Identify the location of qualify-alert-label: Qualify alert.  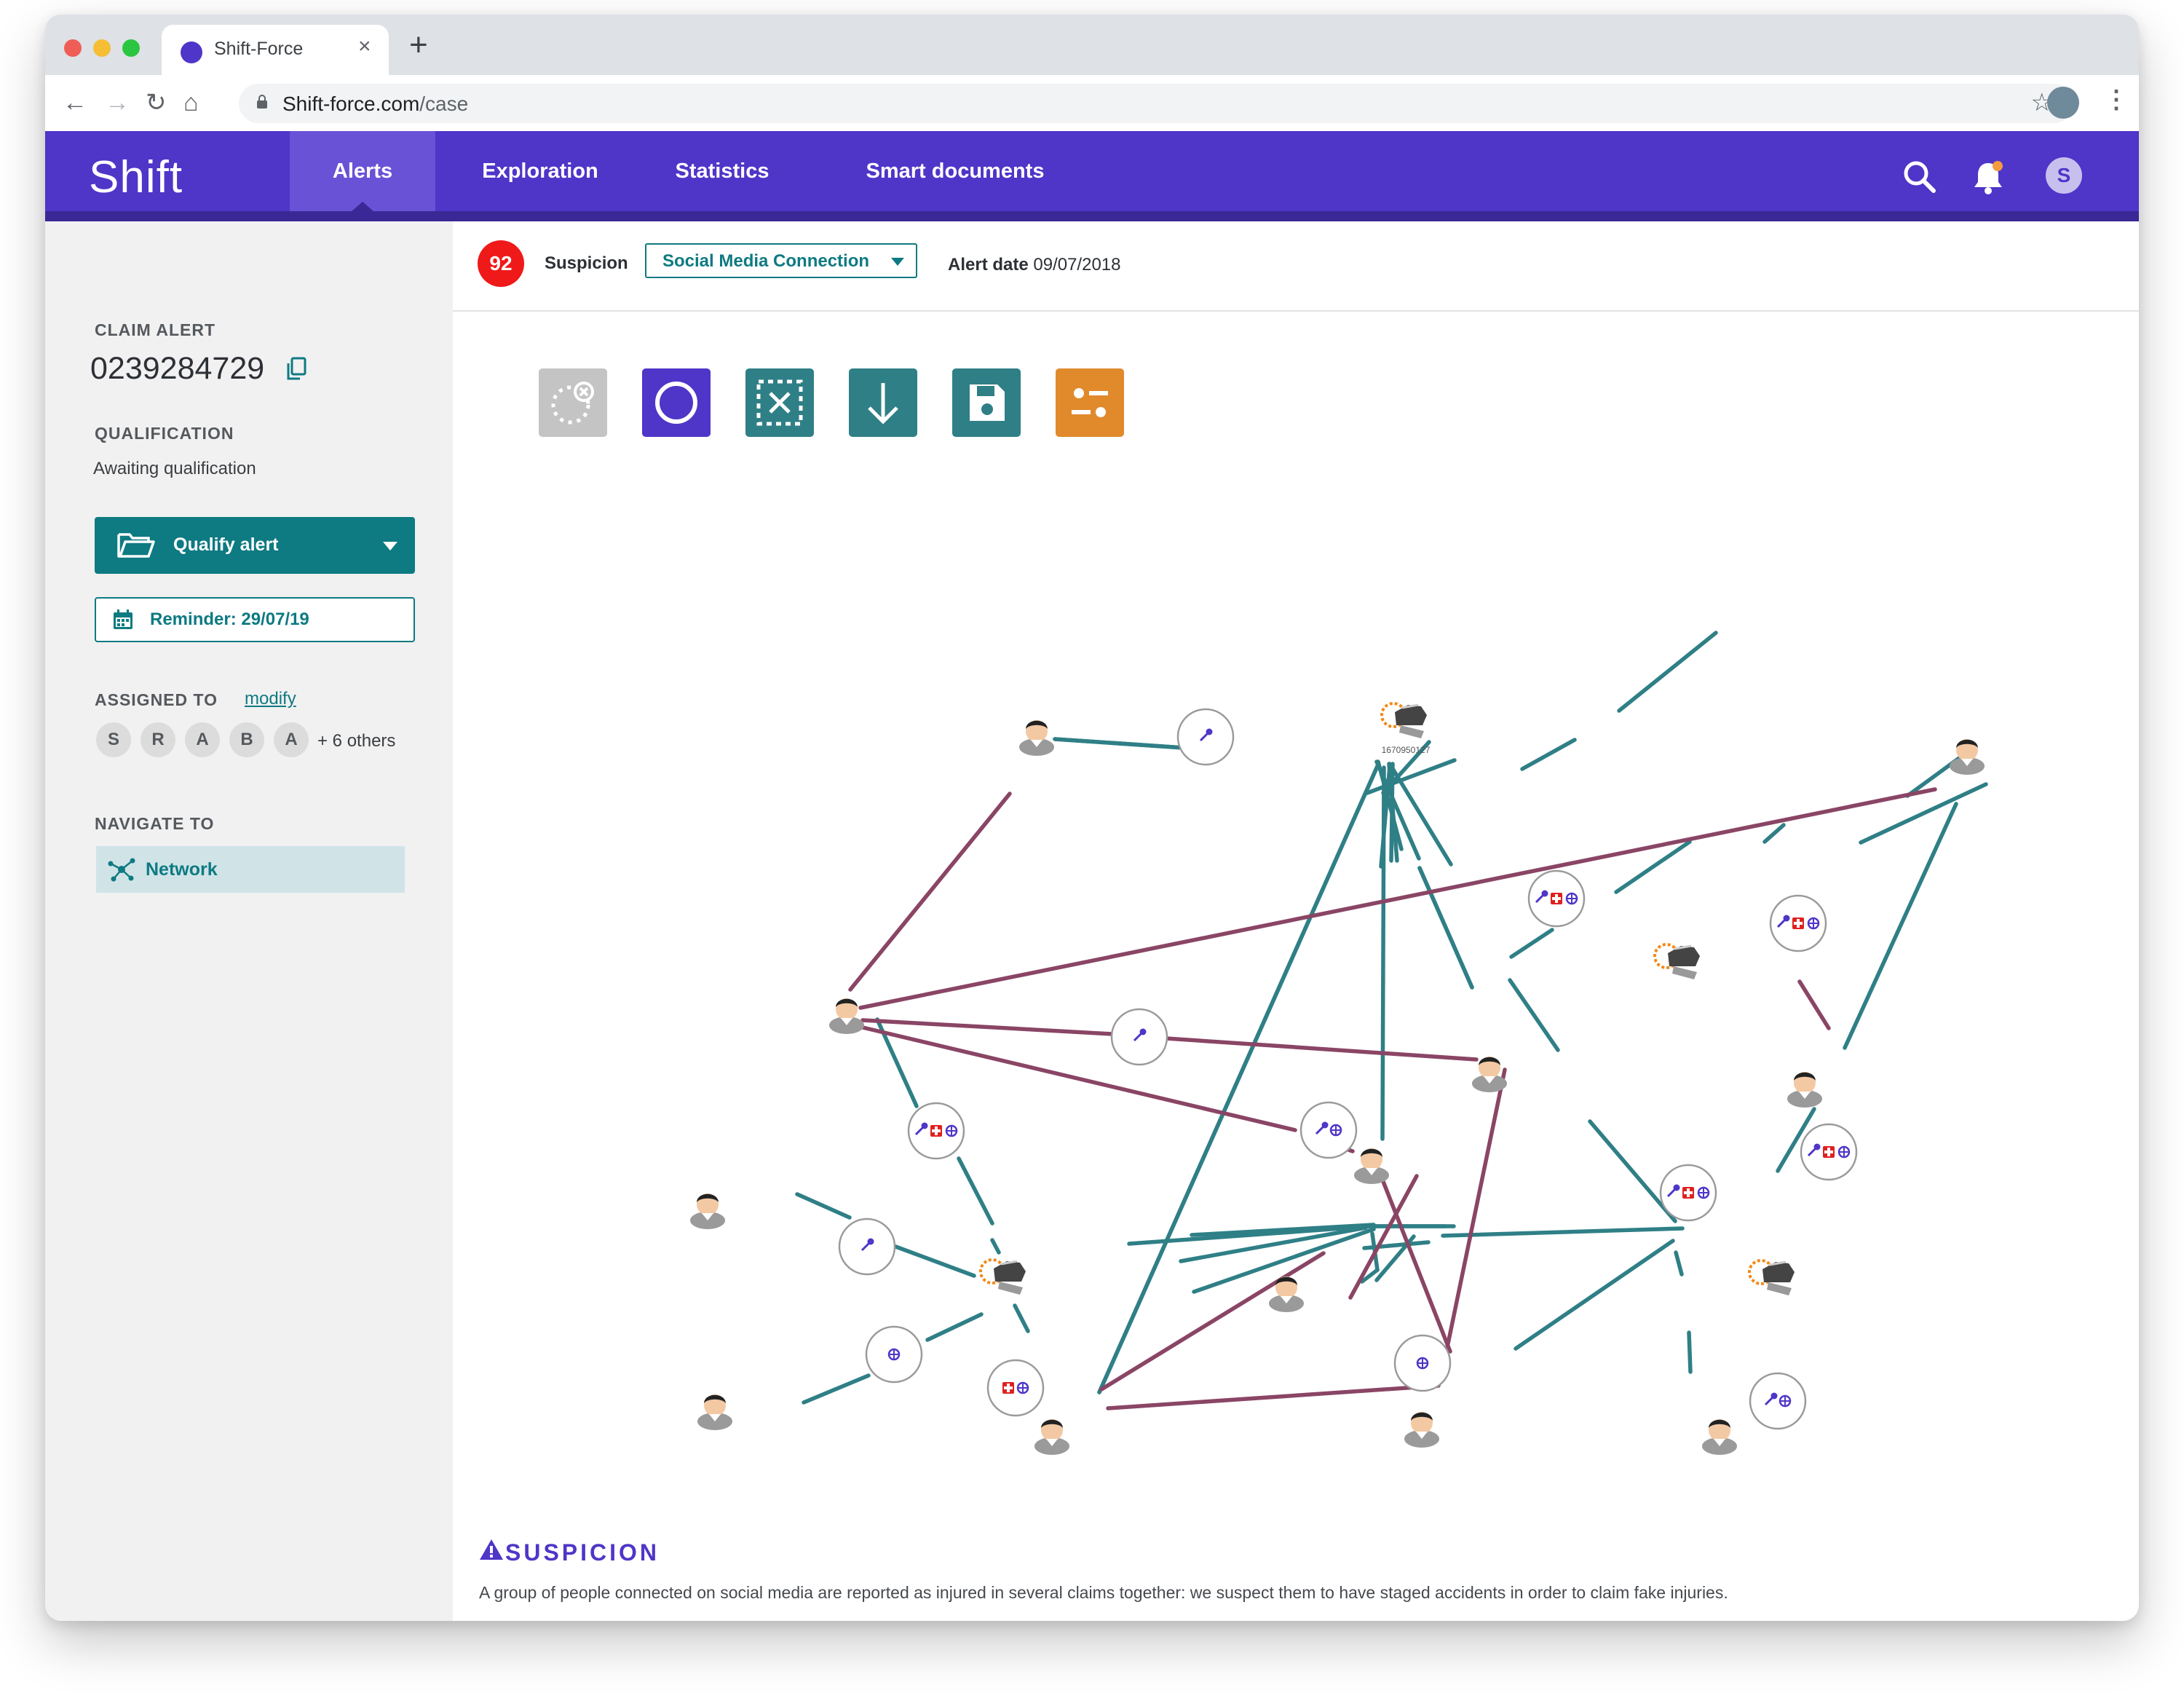
(226, 544).